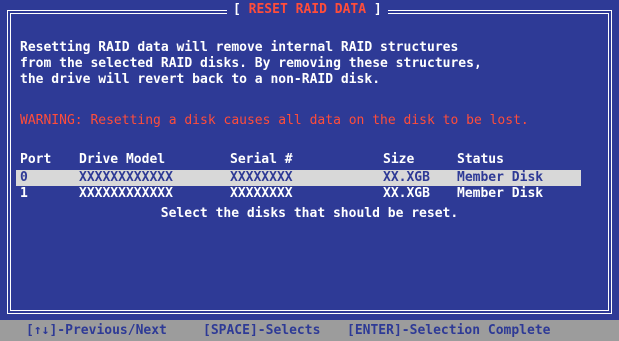  I want to click on key-help-navigate: [↑↓]-Previous/Next, so click(96, 330).